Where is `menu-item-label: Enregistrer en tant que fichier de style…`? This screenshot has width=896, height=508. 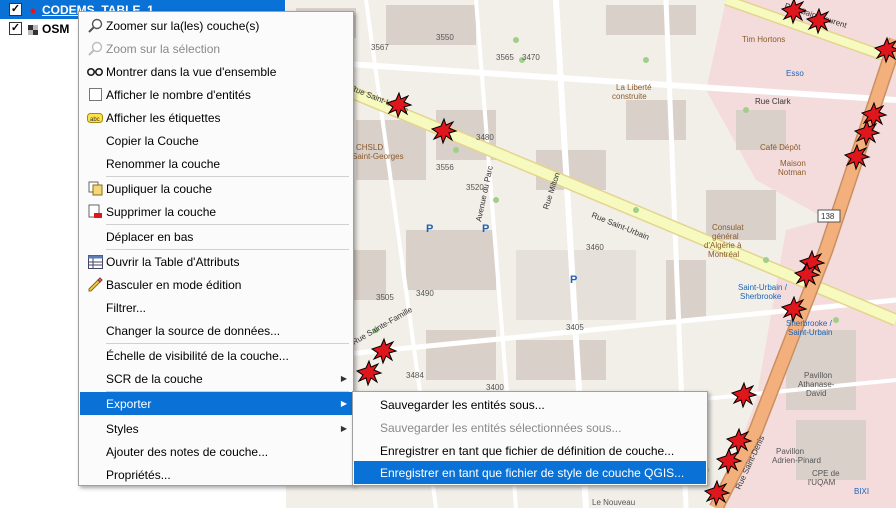
menu-item-label: Enregistrer en tant que fichier de style… is located at coordinates (532, 472).